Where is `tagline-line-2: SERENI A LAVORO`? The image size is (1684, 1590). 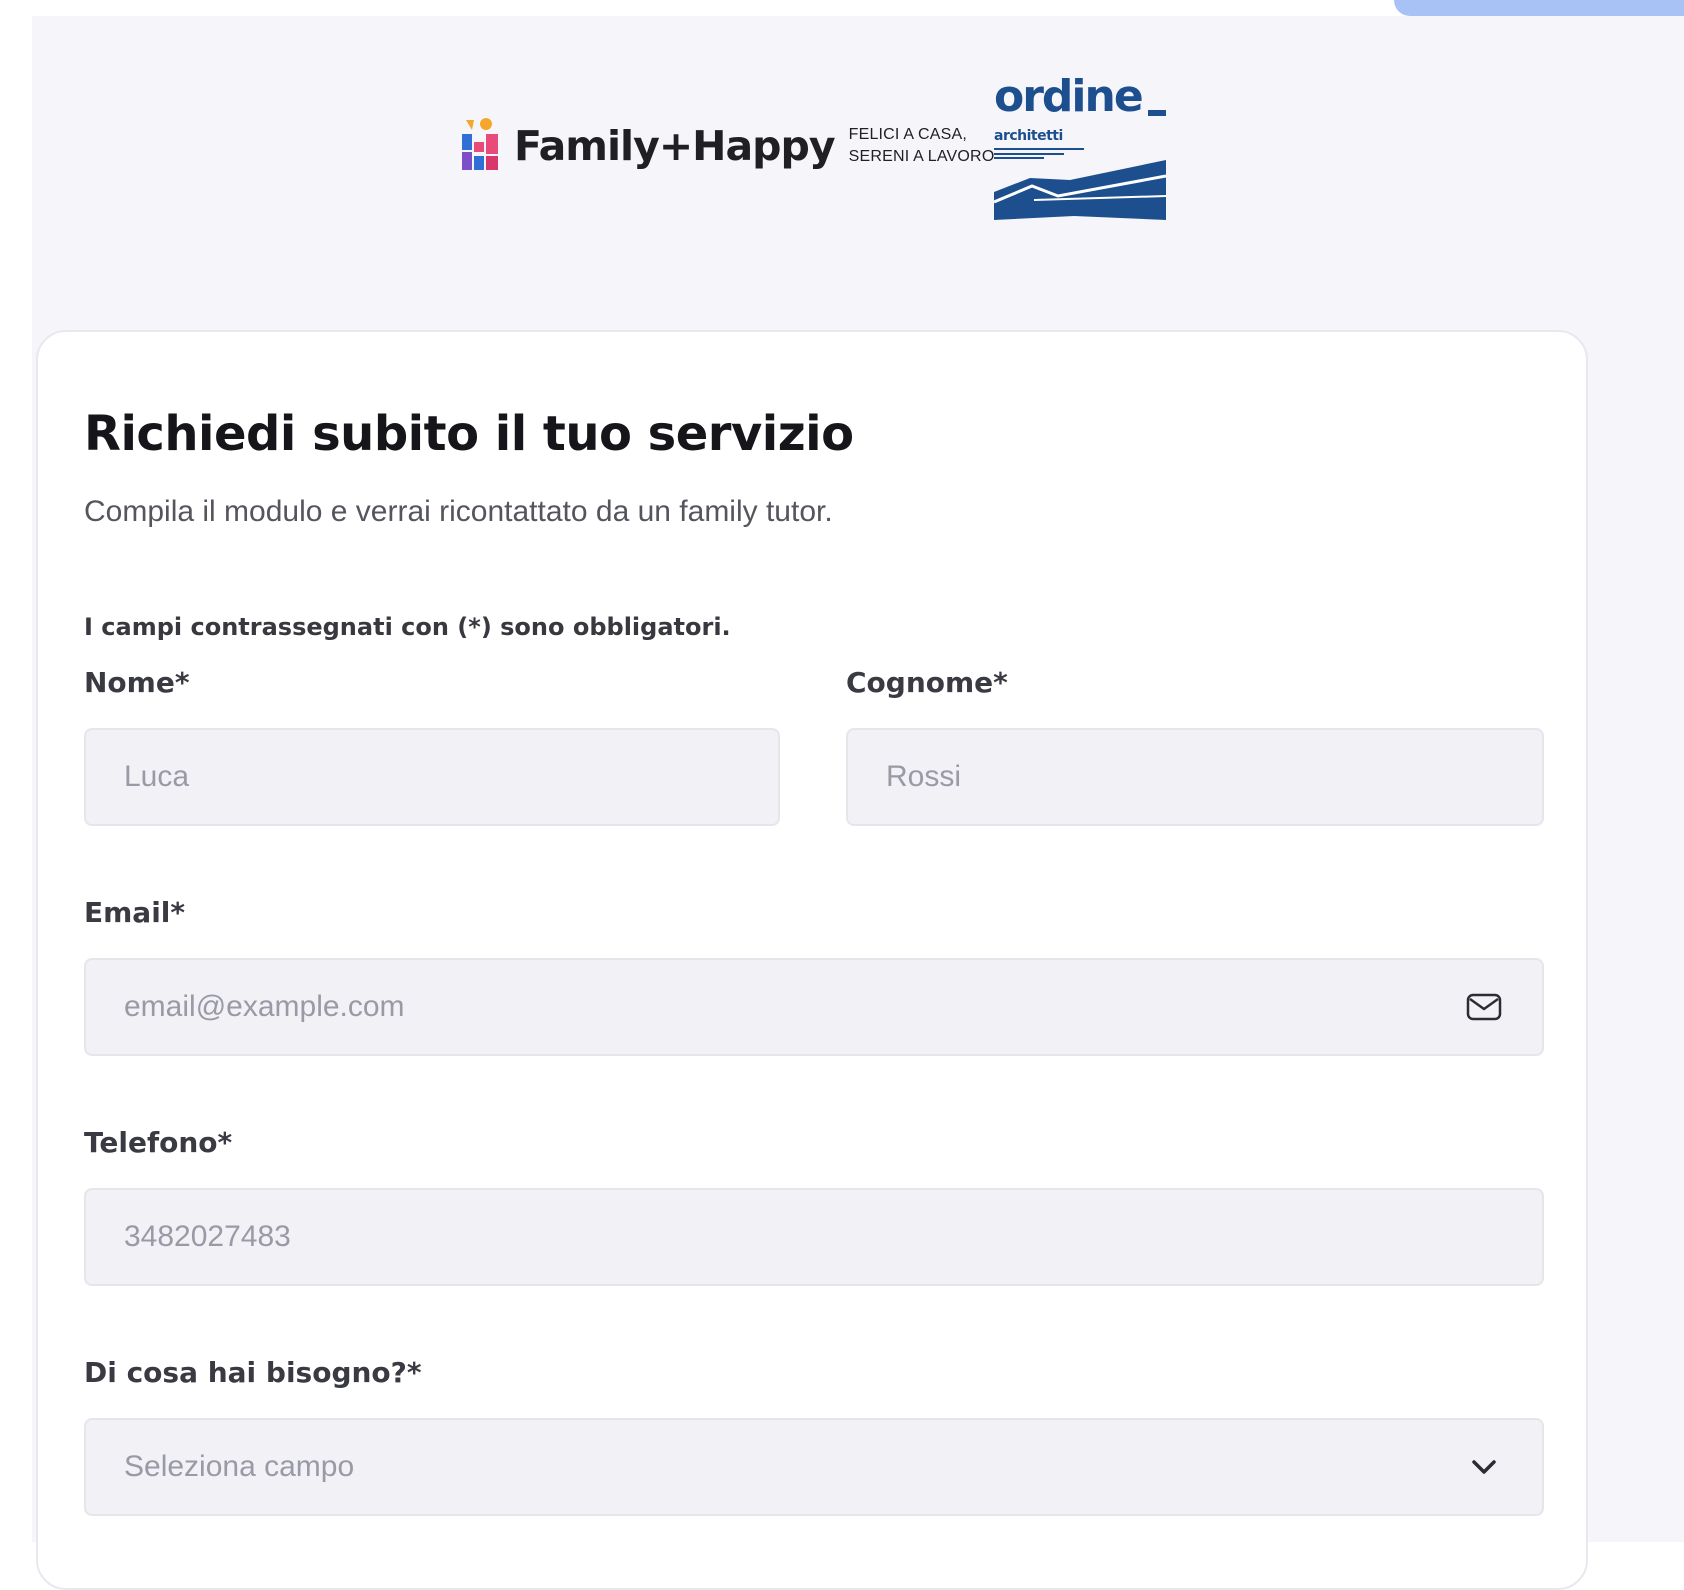
tagline-line-2: SERENI A LAVORO is located at coordinates (921, 156).